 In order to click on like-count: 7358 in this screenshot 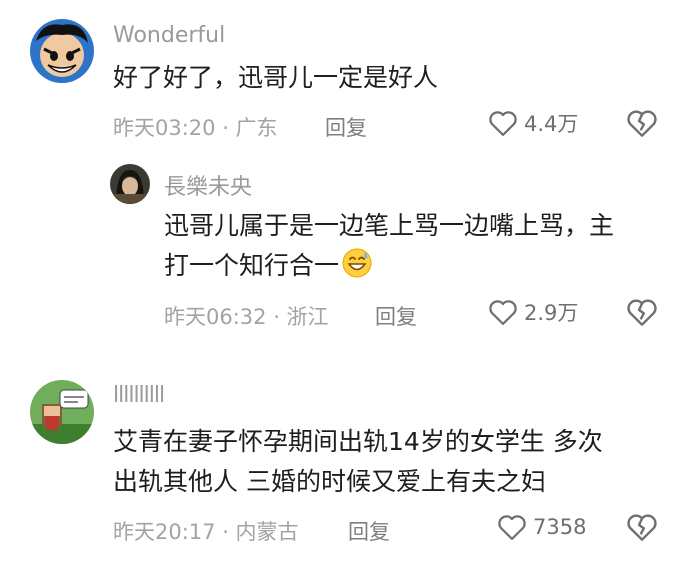, I will do `click(560, 527)`.